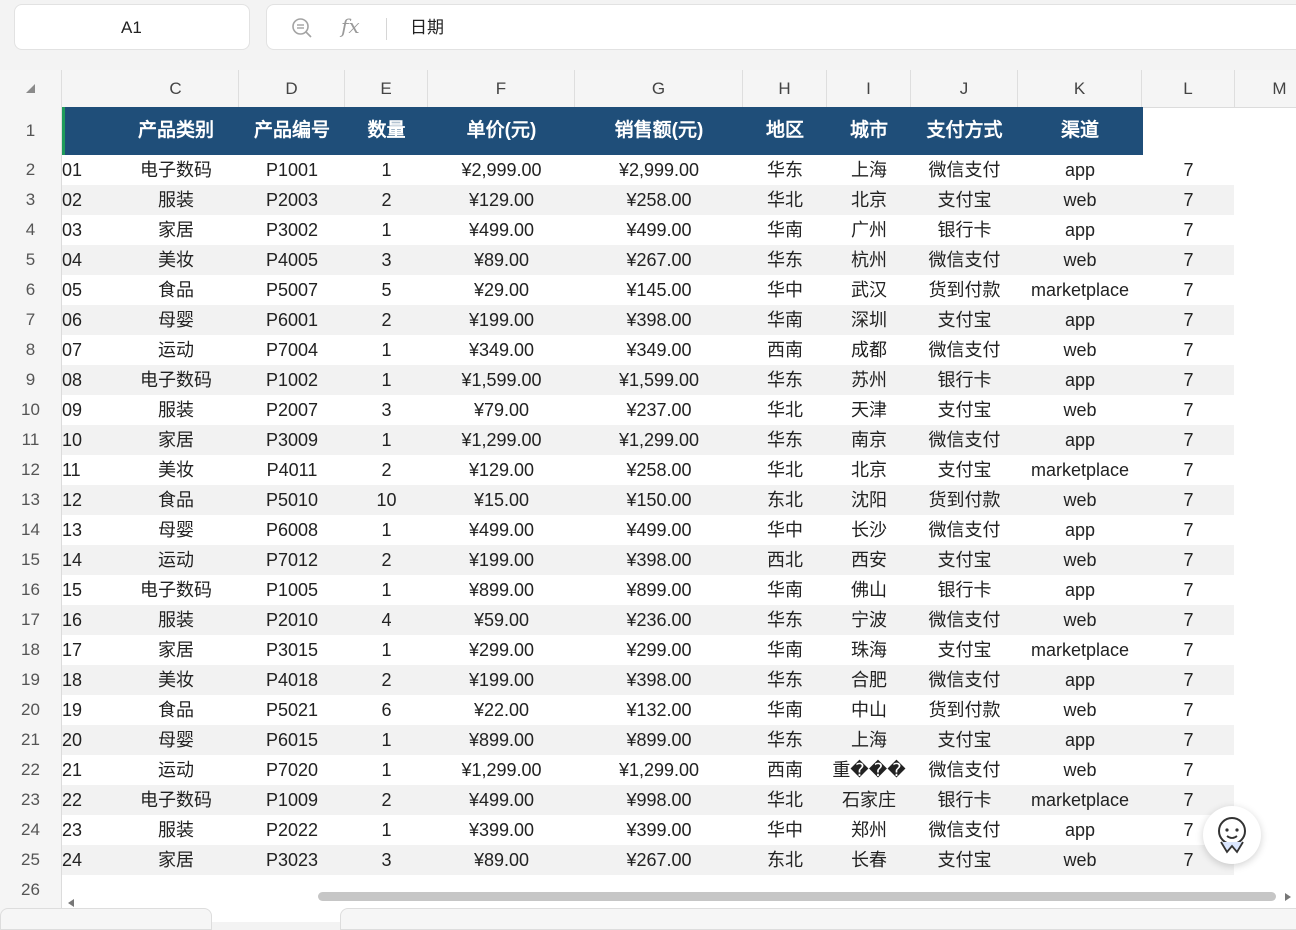 This screenshot has height=930, width=1296. I want to click on table-cell: 华中, so click(785, 290).